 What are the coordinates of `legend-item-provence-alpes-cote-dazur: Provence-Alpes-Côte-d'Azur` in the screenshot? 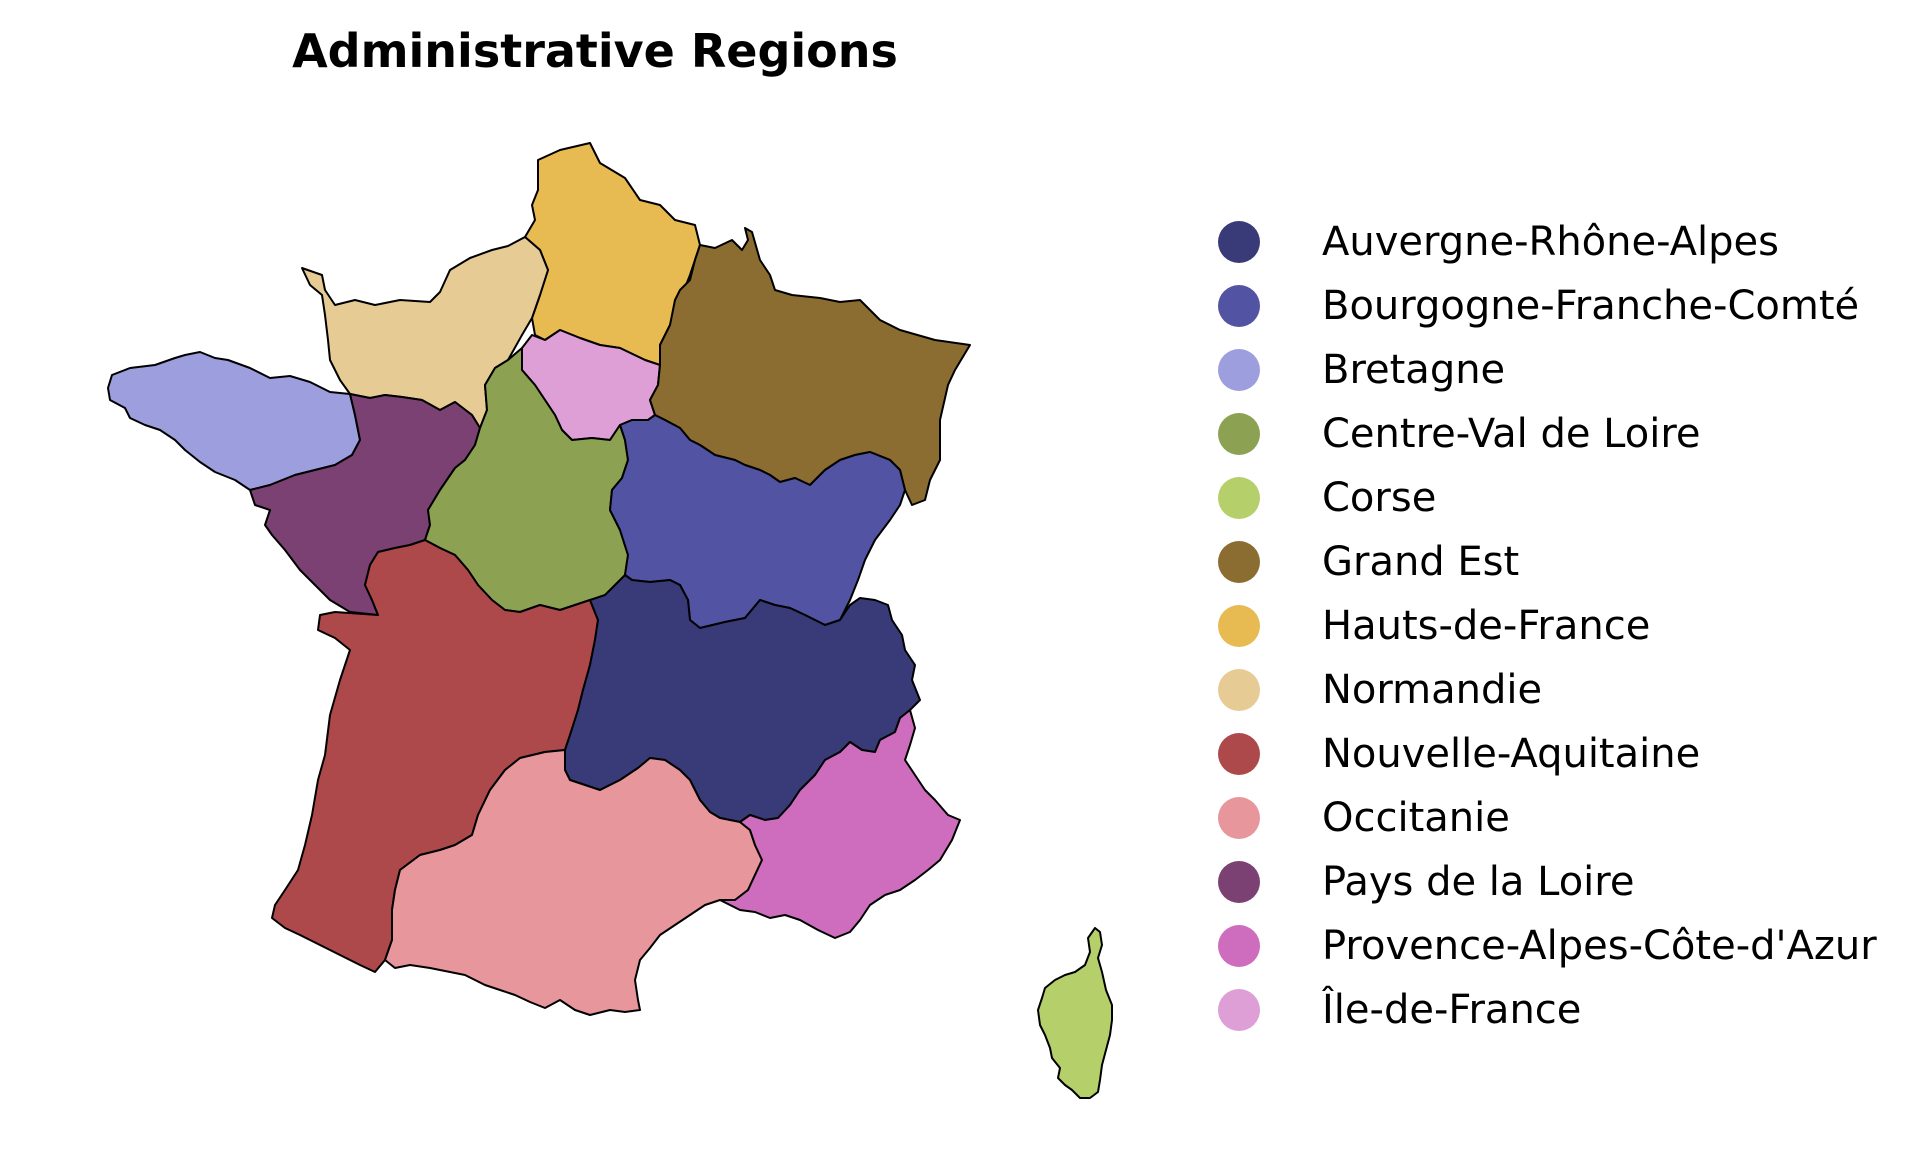 It's located at (1547, 946).